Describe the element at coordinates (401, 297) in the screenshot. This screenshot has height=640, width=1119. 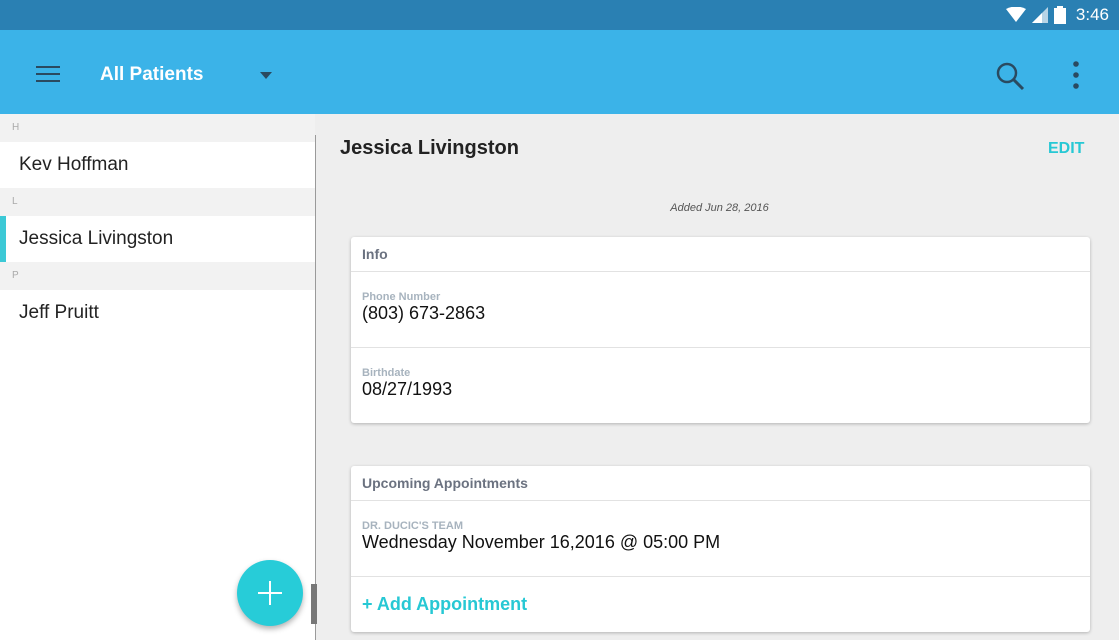
I see `phone-label: Phone Number` at that location.